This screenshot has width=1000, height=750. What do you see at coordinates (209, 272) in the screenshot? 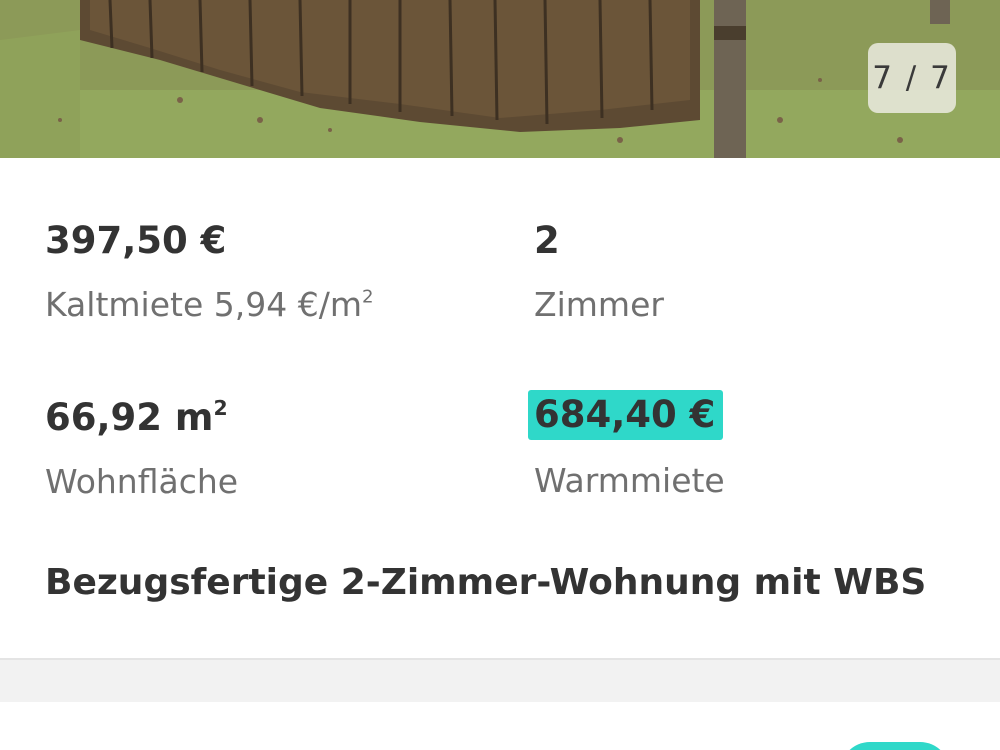
I see `kaltmiete-block: 397,50 € Kaltmiete 5,94 €/m2` at bounding box center [209, 272].